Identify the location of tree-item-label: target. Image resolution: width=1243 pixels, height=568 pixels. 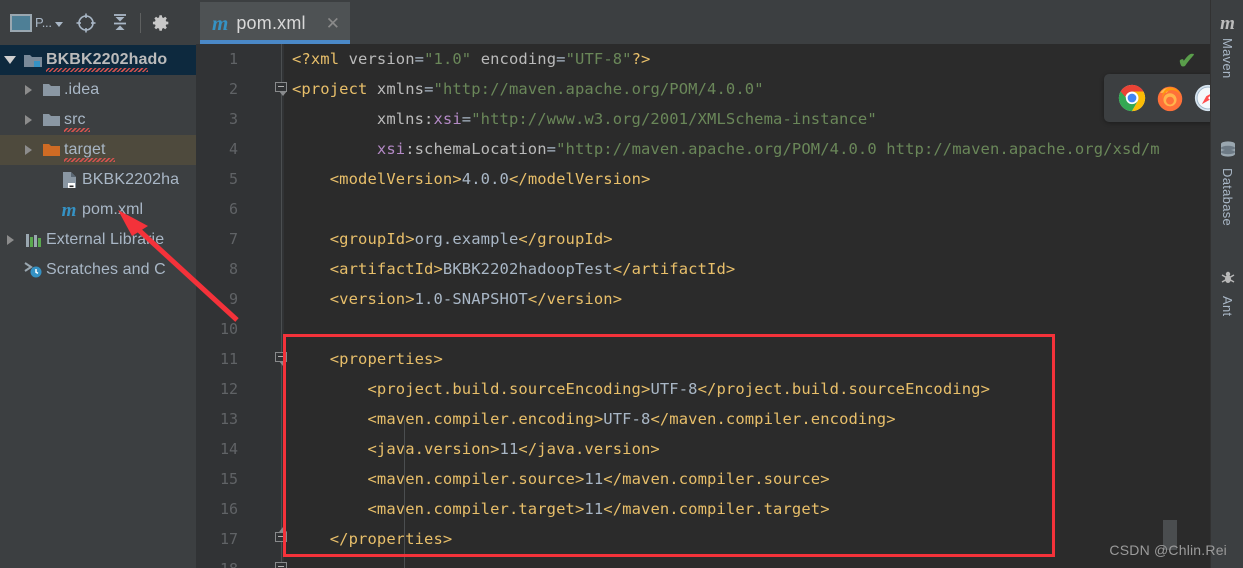
(85, 149).